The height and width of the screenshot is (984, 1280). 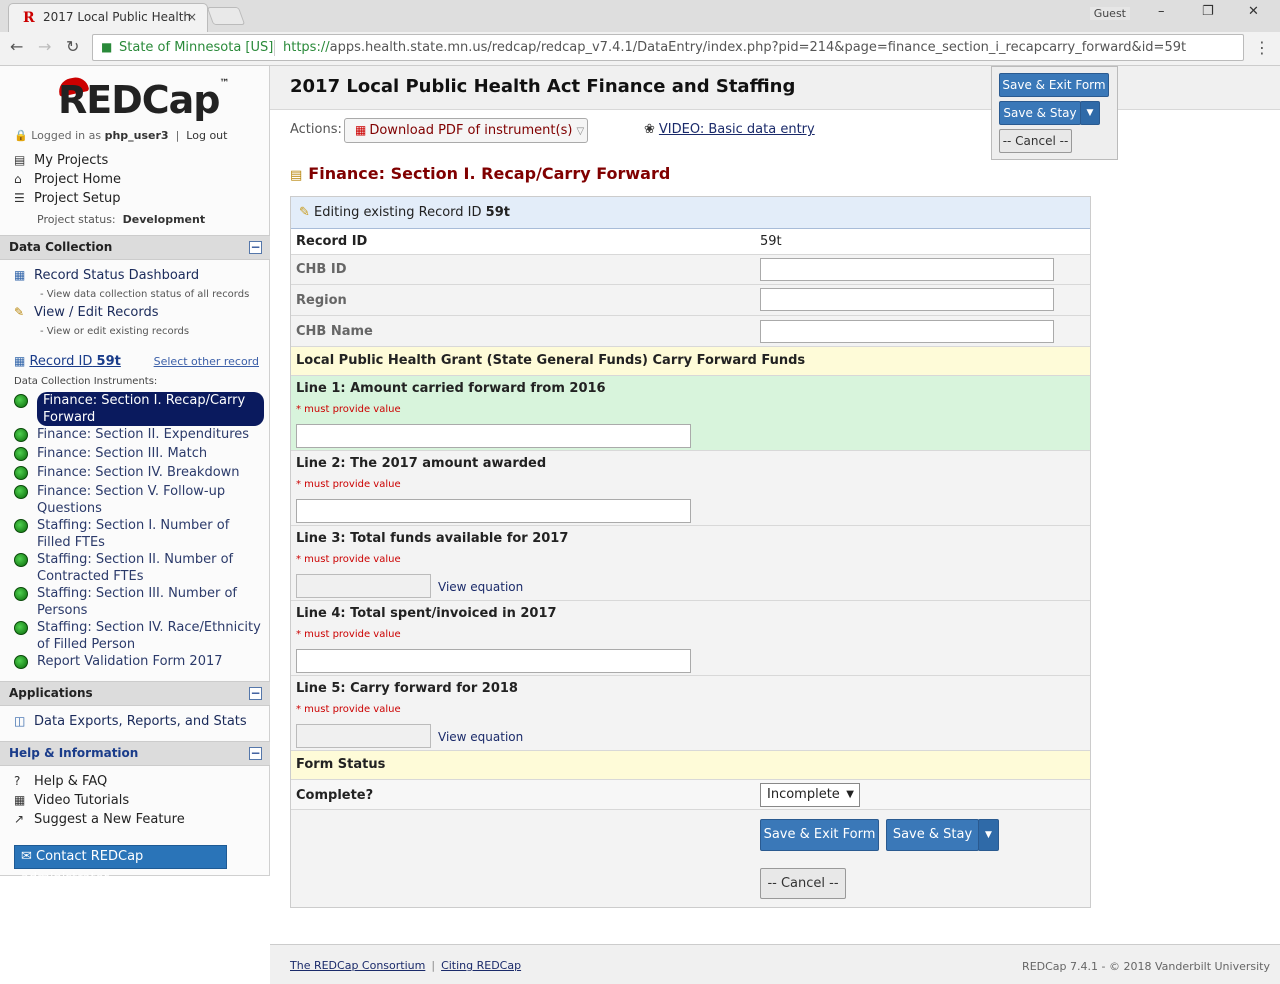 What do you see at coordinates (20, 275) in the screenshot?
I see `dashboard-grid-icon: ▦` at bounding box center [20, 275].